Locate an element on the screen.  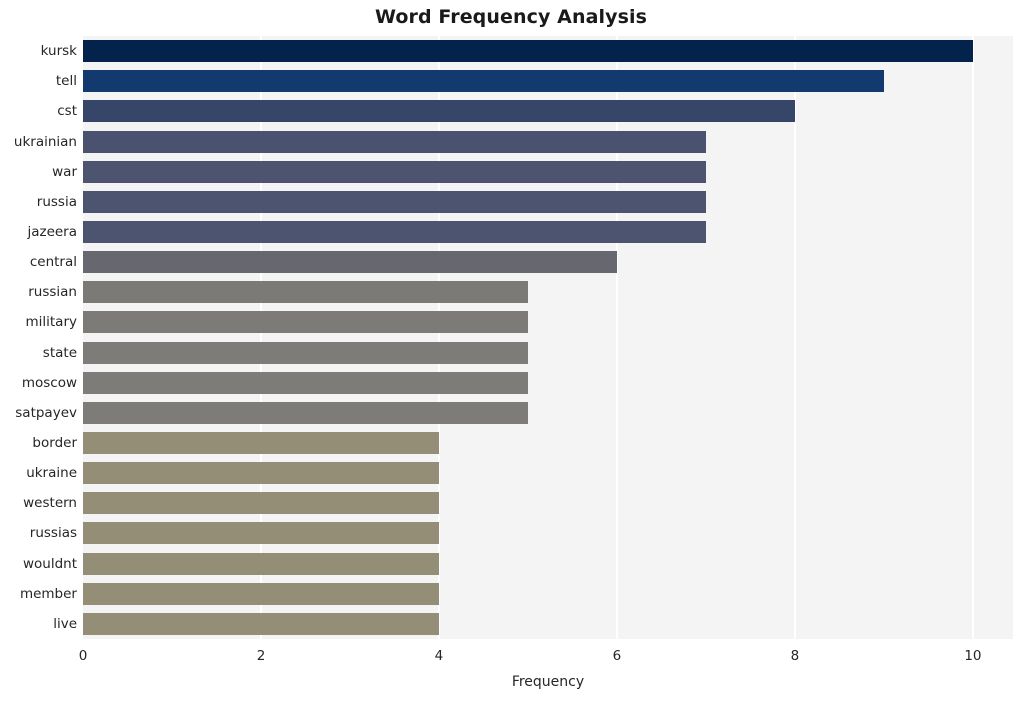
y-tick-label-ukraine: ukraine is located at coordinates (51, 473).